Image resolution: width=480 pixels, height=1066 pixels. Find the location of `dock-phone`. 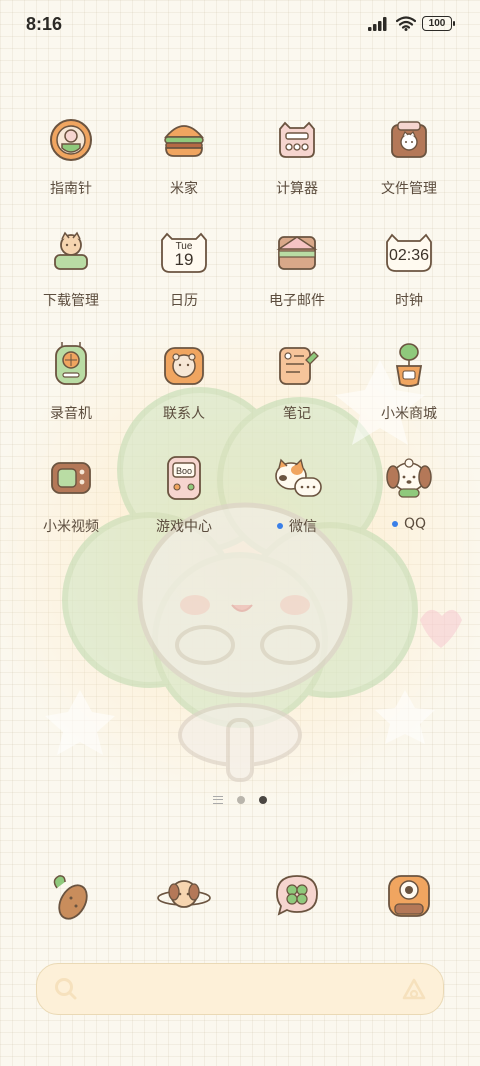

dock-phone is located at coordinates (71, 896).